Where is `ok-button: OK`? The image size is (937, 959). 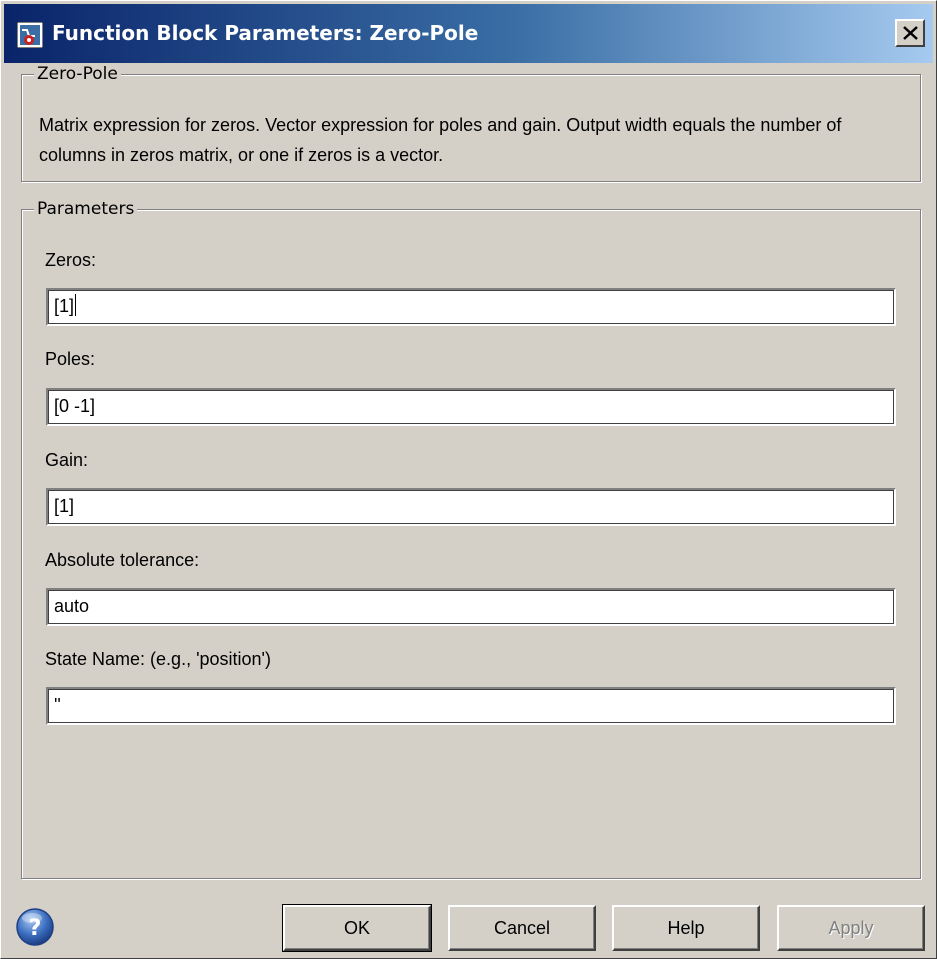 ok-button: OK is located at coordinates (357, 928).